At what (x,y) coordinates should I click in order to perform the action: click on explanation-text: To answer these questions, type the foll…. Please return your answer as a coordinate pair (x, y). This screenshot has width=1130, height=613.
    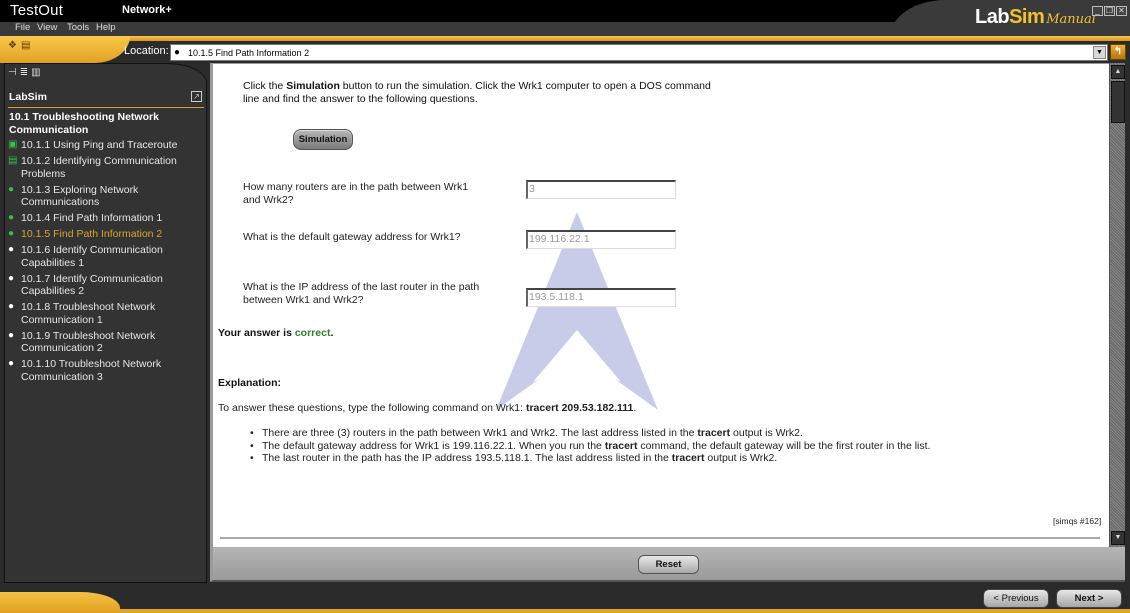
    Looking at the image, I should click on (372, 408).